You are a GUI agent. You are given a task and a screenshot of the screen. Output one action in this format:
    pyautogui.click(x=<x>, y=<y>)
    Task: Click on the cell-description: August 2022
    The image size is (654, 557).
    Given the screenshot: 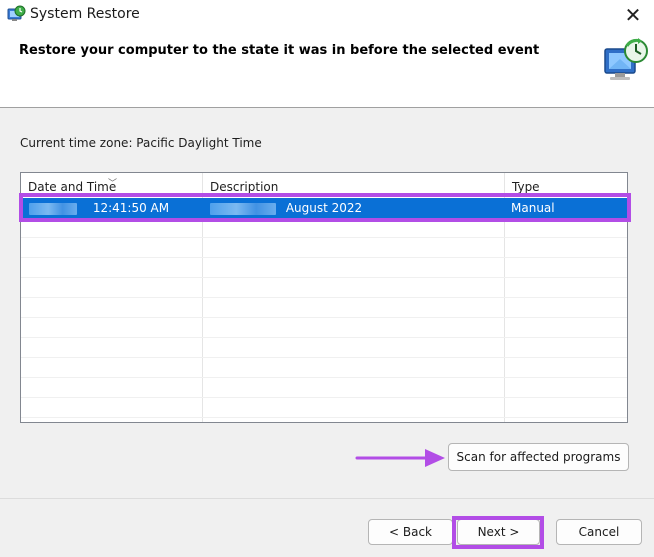 What is the action you would take?
    pyautogui.click(x=356, y=208)
    